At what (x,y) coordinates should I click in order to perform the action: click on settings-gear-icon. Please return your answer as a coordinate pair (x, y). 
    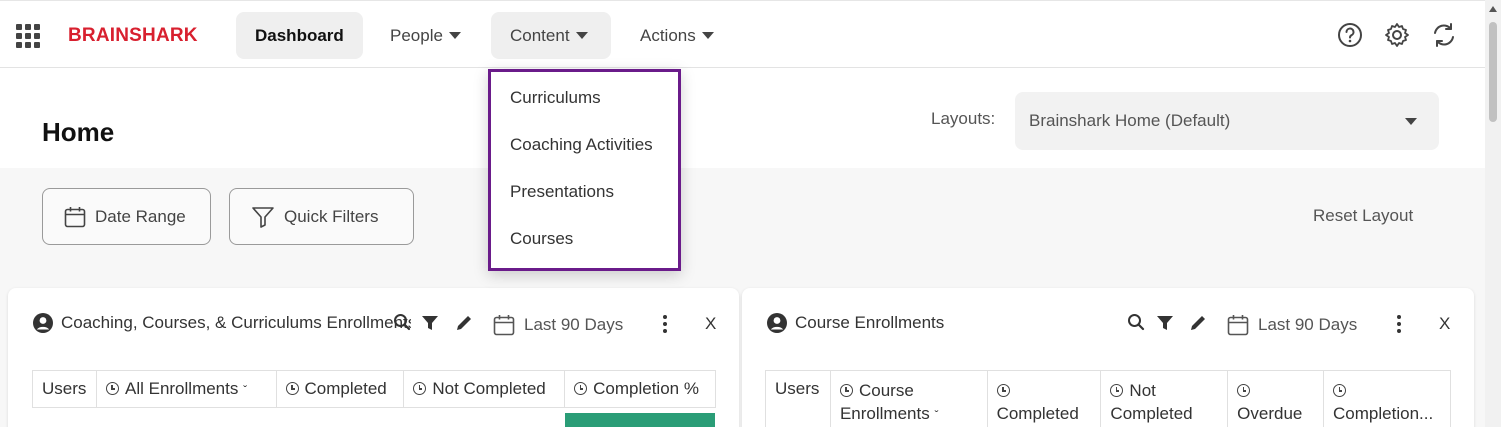
    Looking at the image, I should click on (1397, 35).